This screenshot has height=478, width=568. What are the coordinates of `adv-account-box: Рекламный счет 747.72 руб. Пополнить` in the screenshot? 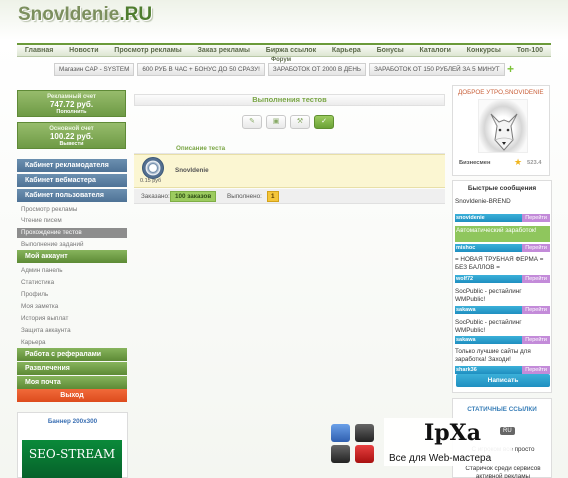 It's located at (71, 103).